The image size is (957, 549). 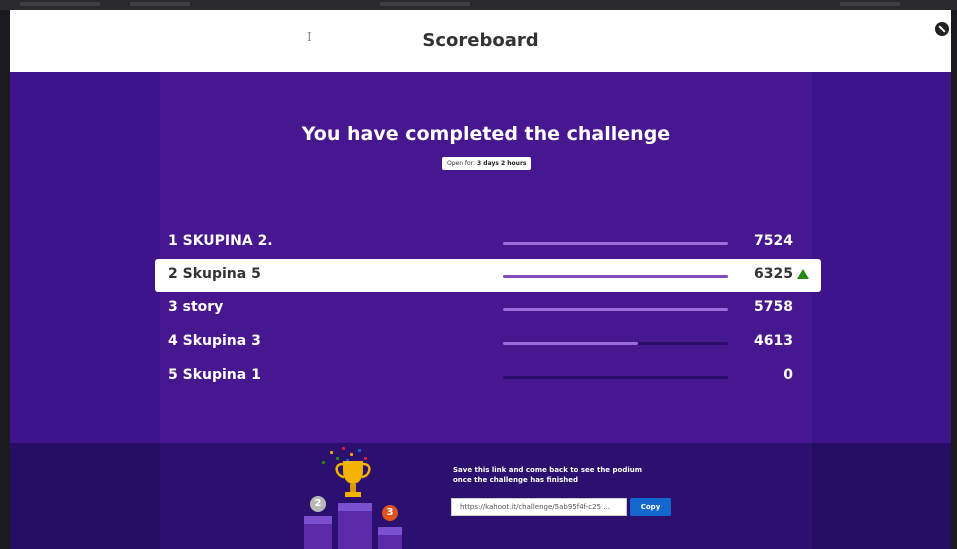 I want to click on podium-second-place, so click(x=318, y=532).